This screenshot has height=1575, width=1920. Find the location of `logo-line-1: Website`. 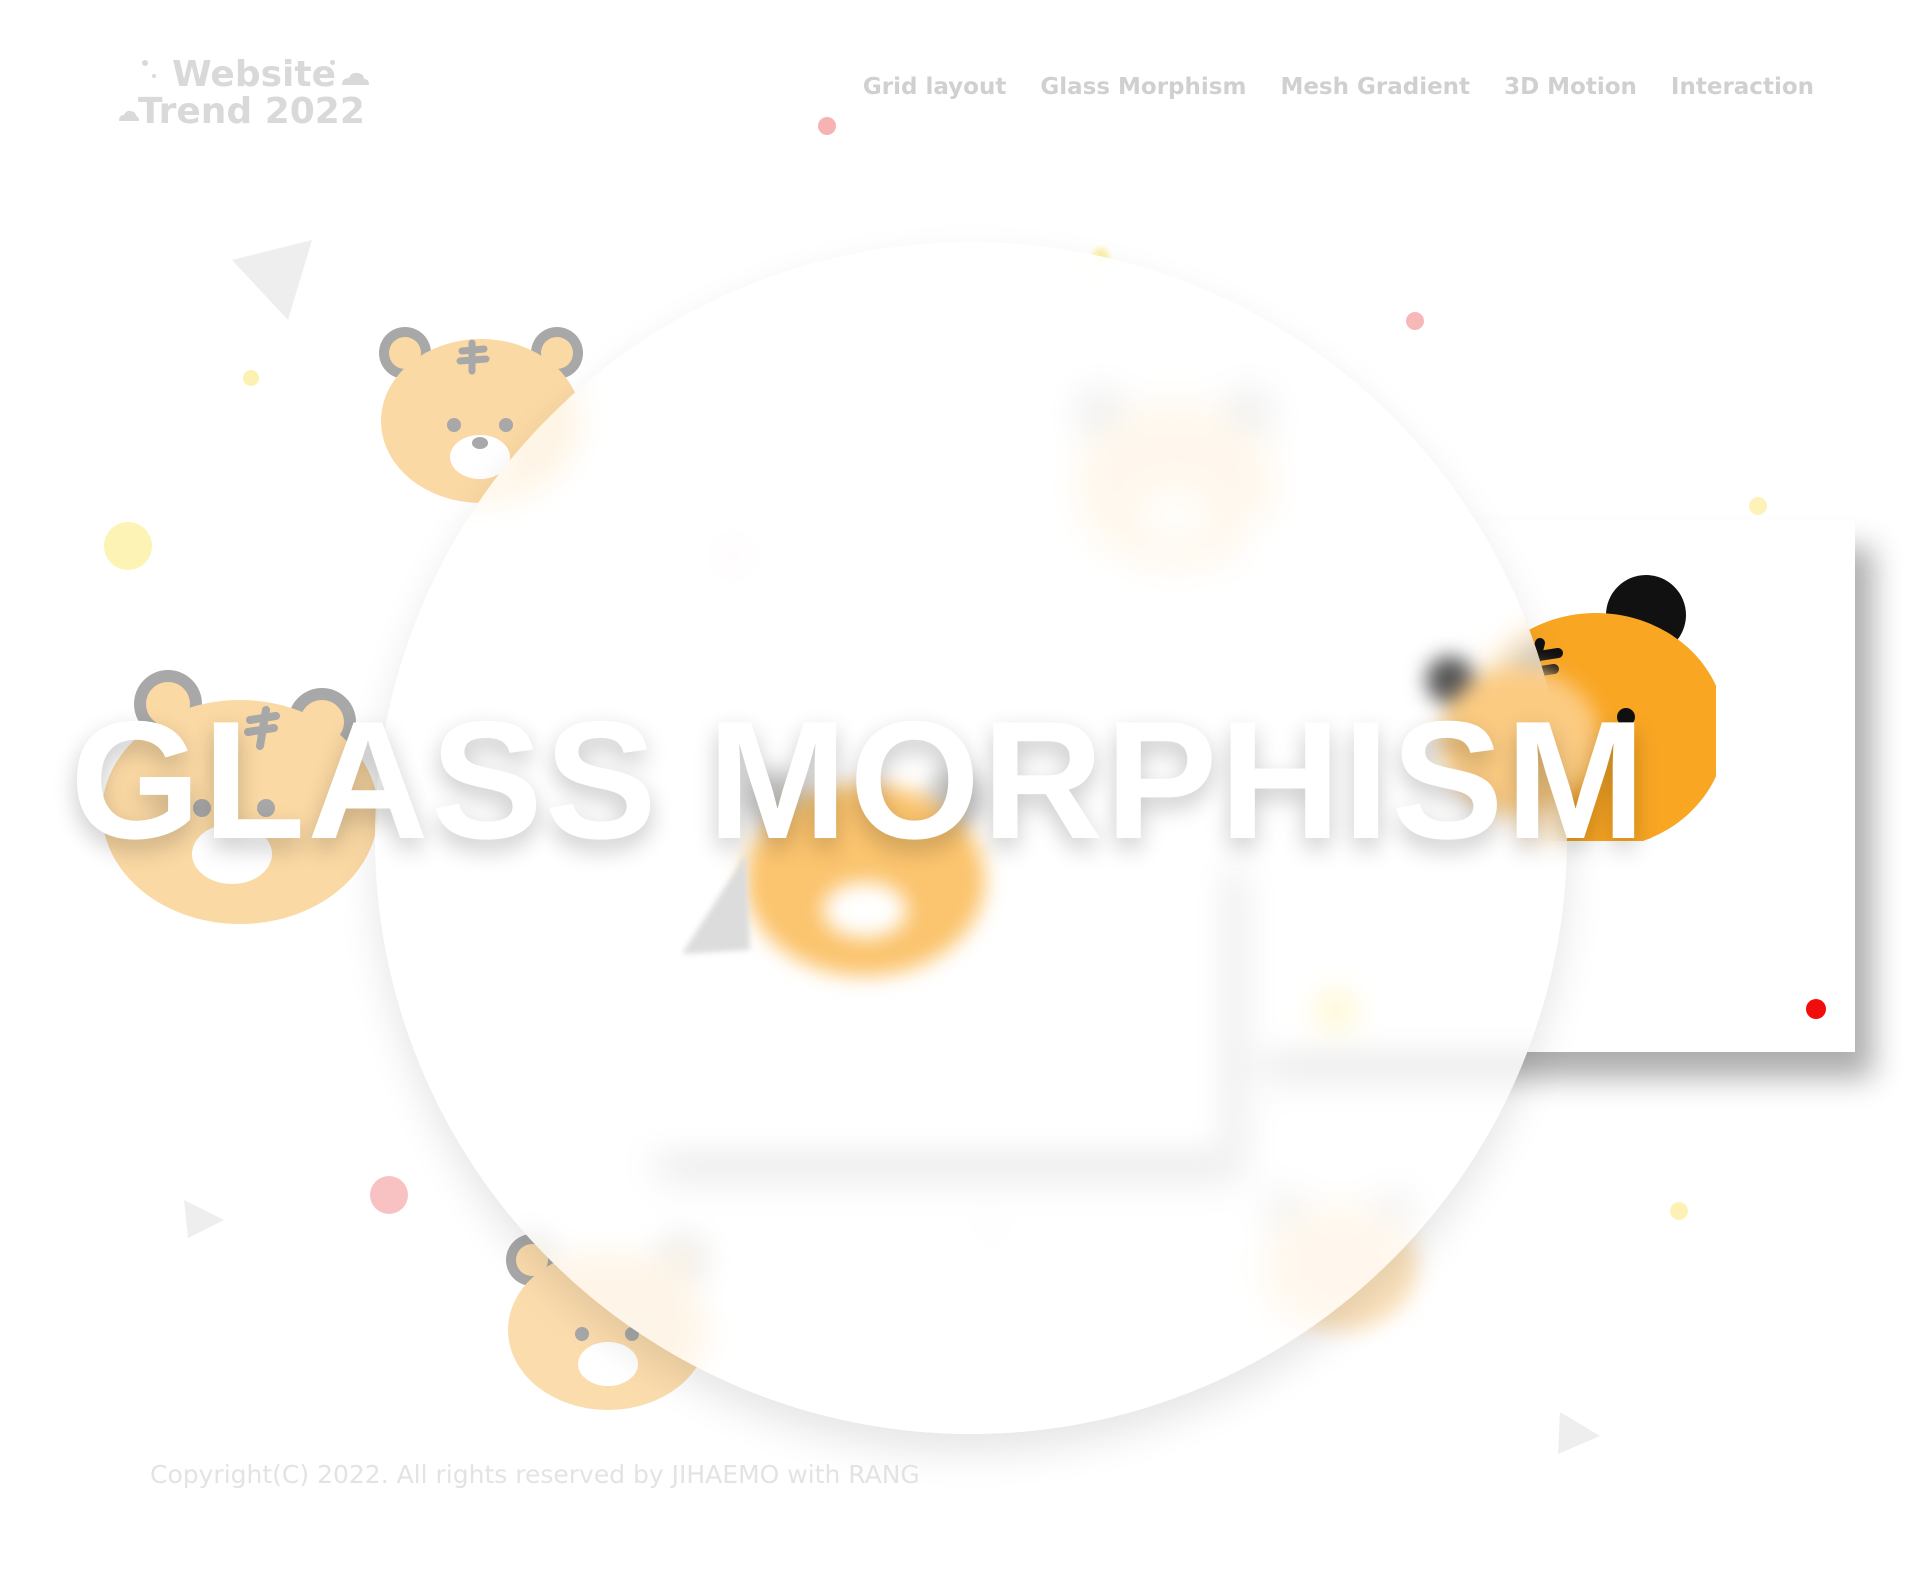

logo-line-1: Website is located at coordinates (254, 74).